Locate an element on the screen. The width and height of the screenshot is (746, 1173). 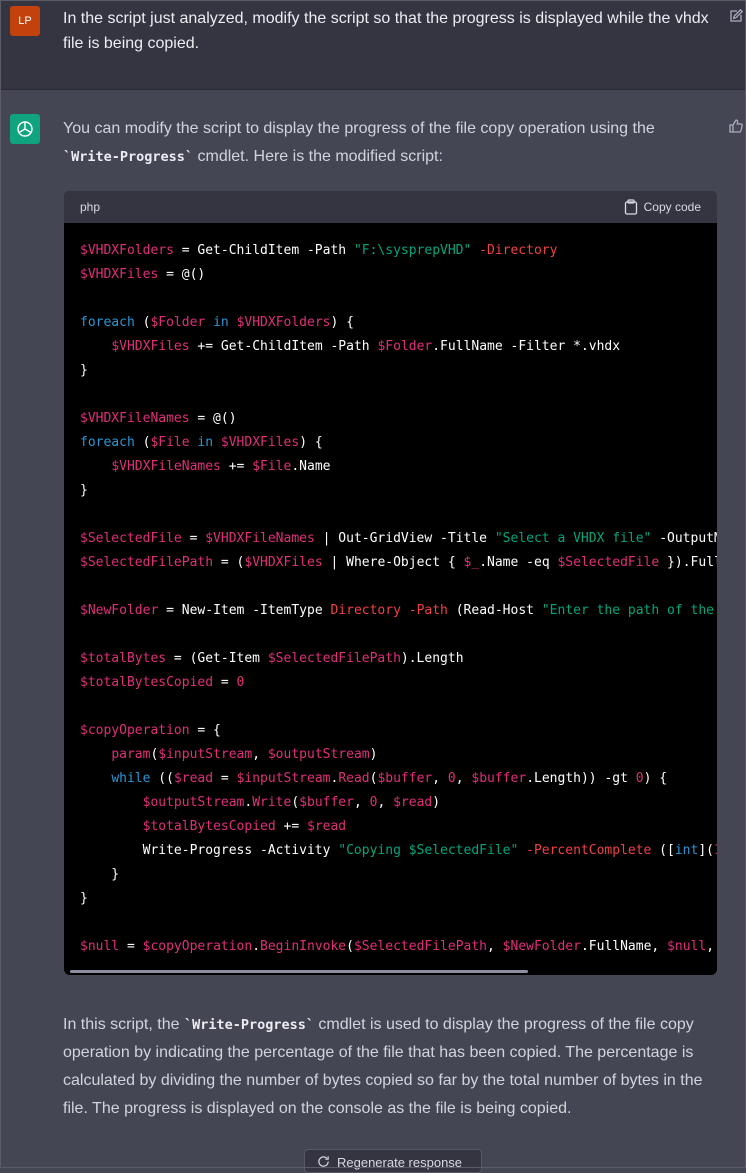
code-token: $inputStream is located at coordinates (283, 778).